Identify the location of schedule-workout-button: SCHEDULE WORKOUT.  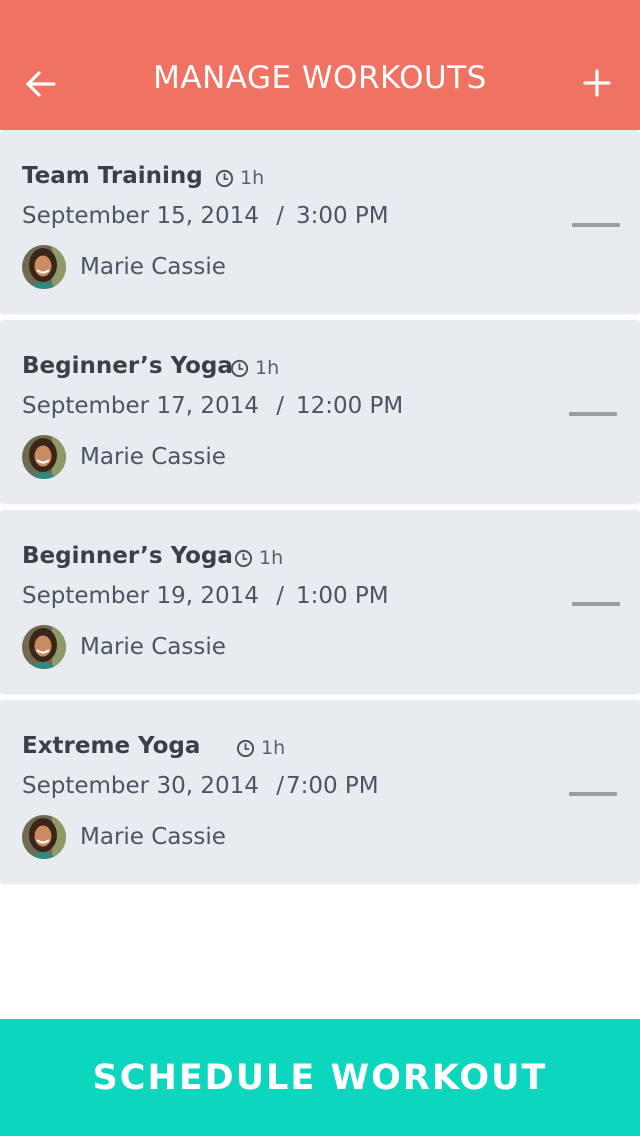
(320, 1077).